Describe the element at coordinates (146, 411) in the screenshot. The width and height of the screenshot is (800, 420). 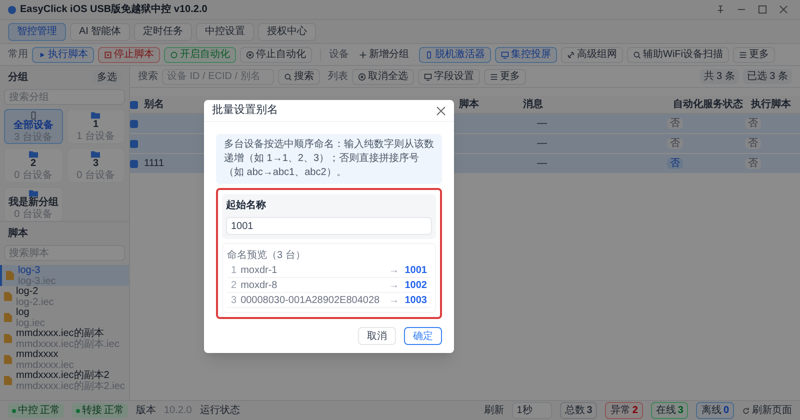
I see `version-label: 版本` at that location.